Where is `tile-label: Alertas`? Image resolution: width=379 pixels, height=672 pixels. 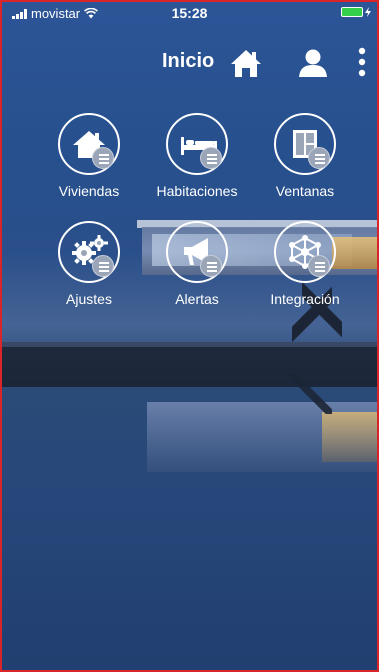 tile-label: Alertas is located at coordinates (197, 299).